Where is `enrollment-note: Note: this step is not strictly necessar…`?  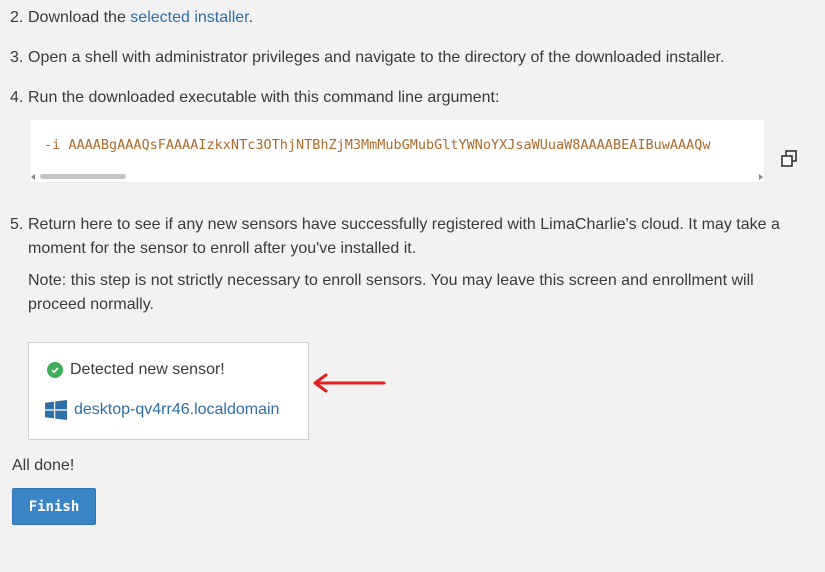 enrollment-note: Note: this step is not strictly necessar… is located at coordinates (391, 292).